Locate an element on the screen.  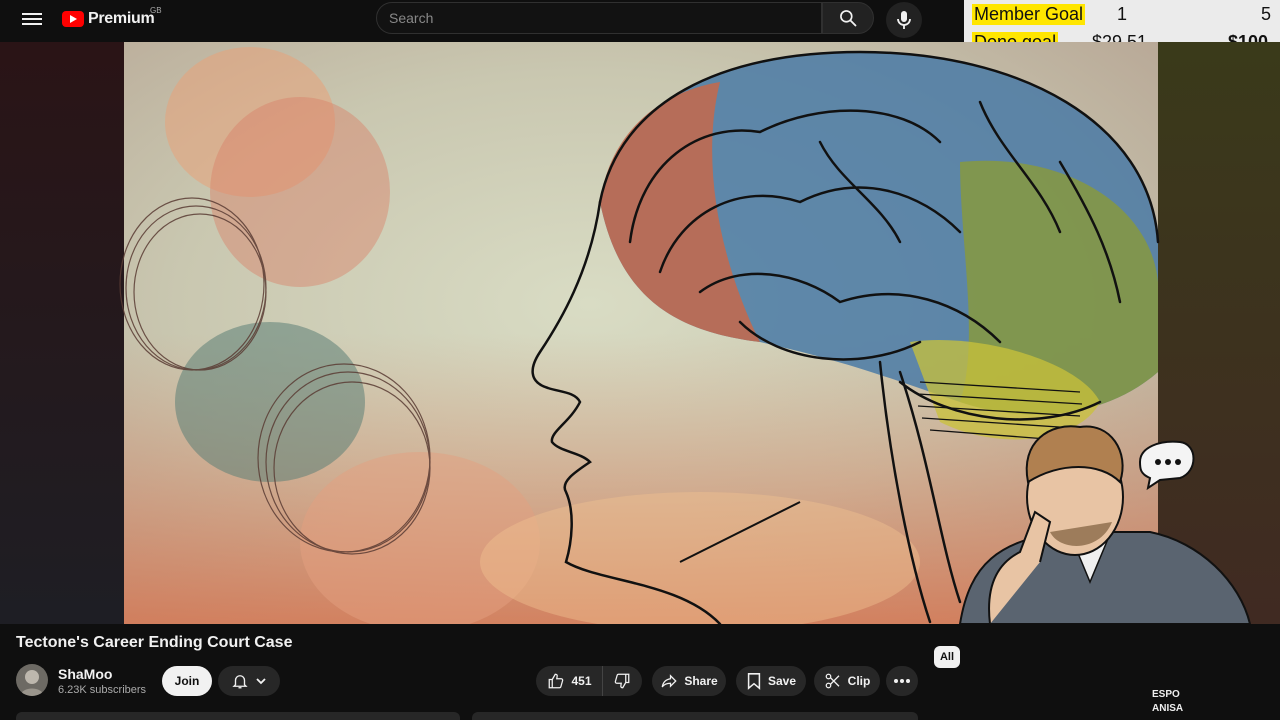
scissors-icon is located at coordinates (832, 681).